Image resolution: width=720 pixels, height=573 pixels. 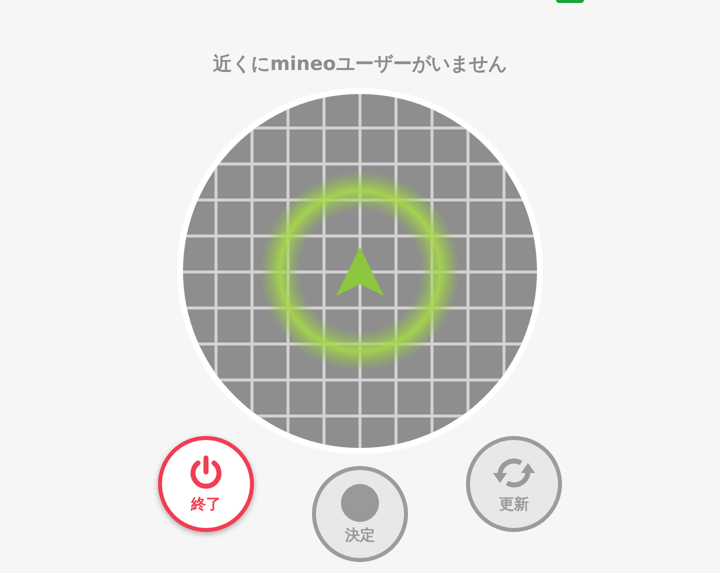 What do you see at coordinates (360, 503) in the screenshot?
I see `dot-icon` at bounding box center [360, 503].